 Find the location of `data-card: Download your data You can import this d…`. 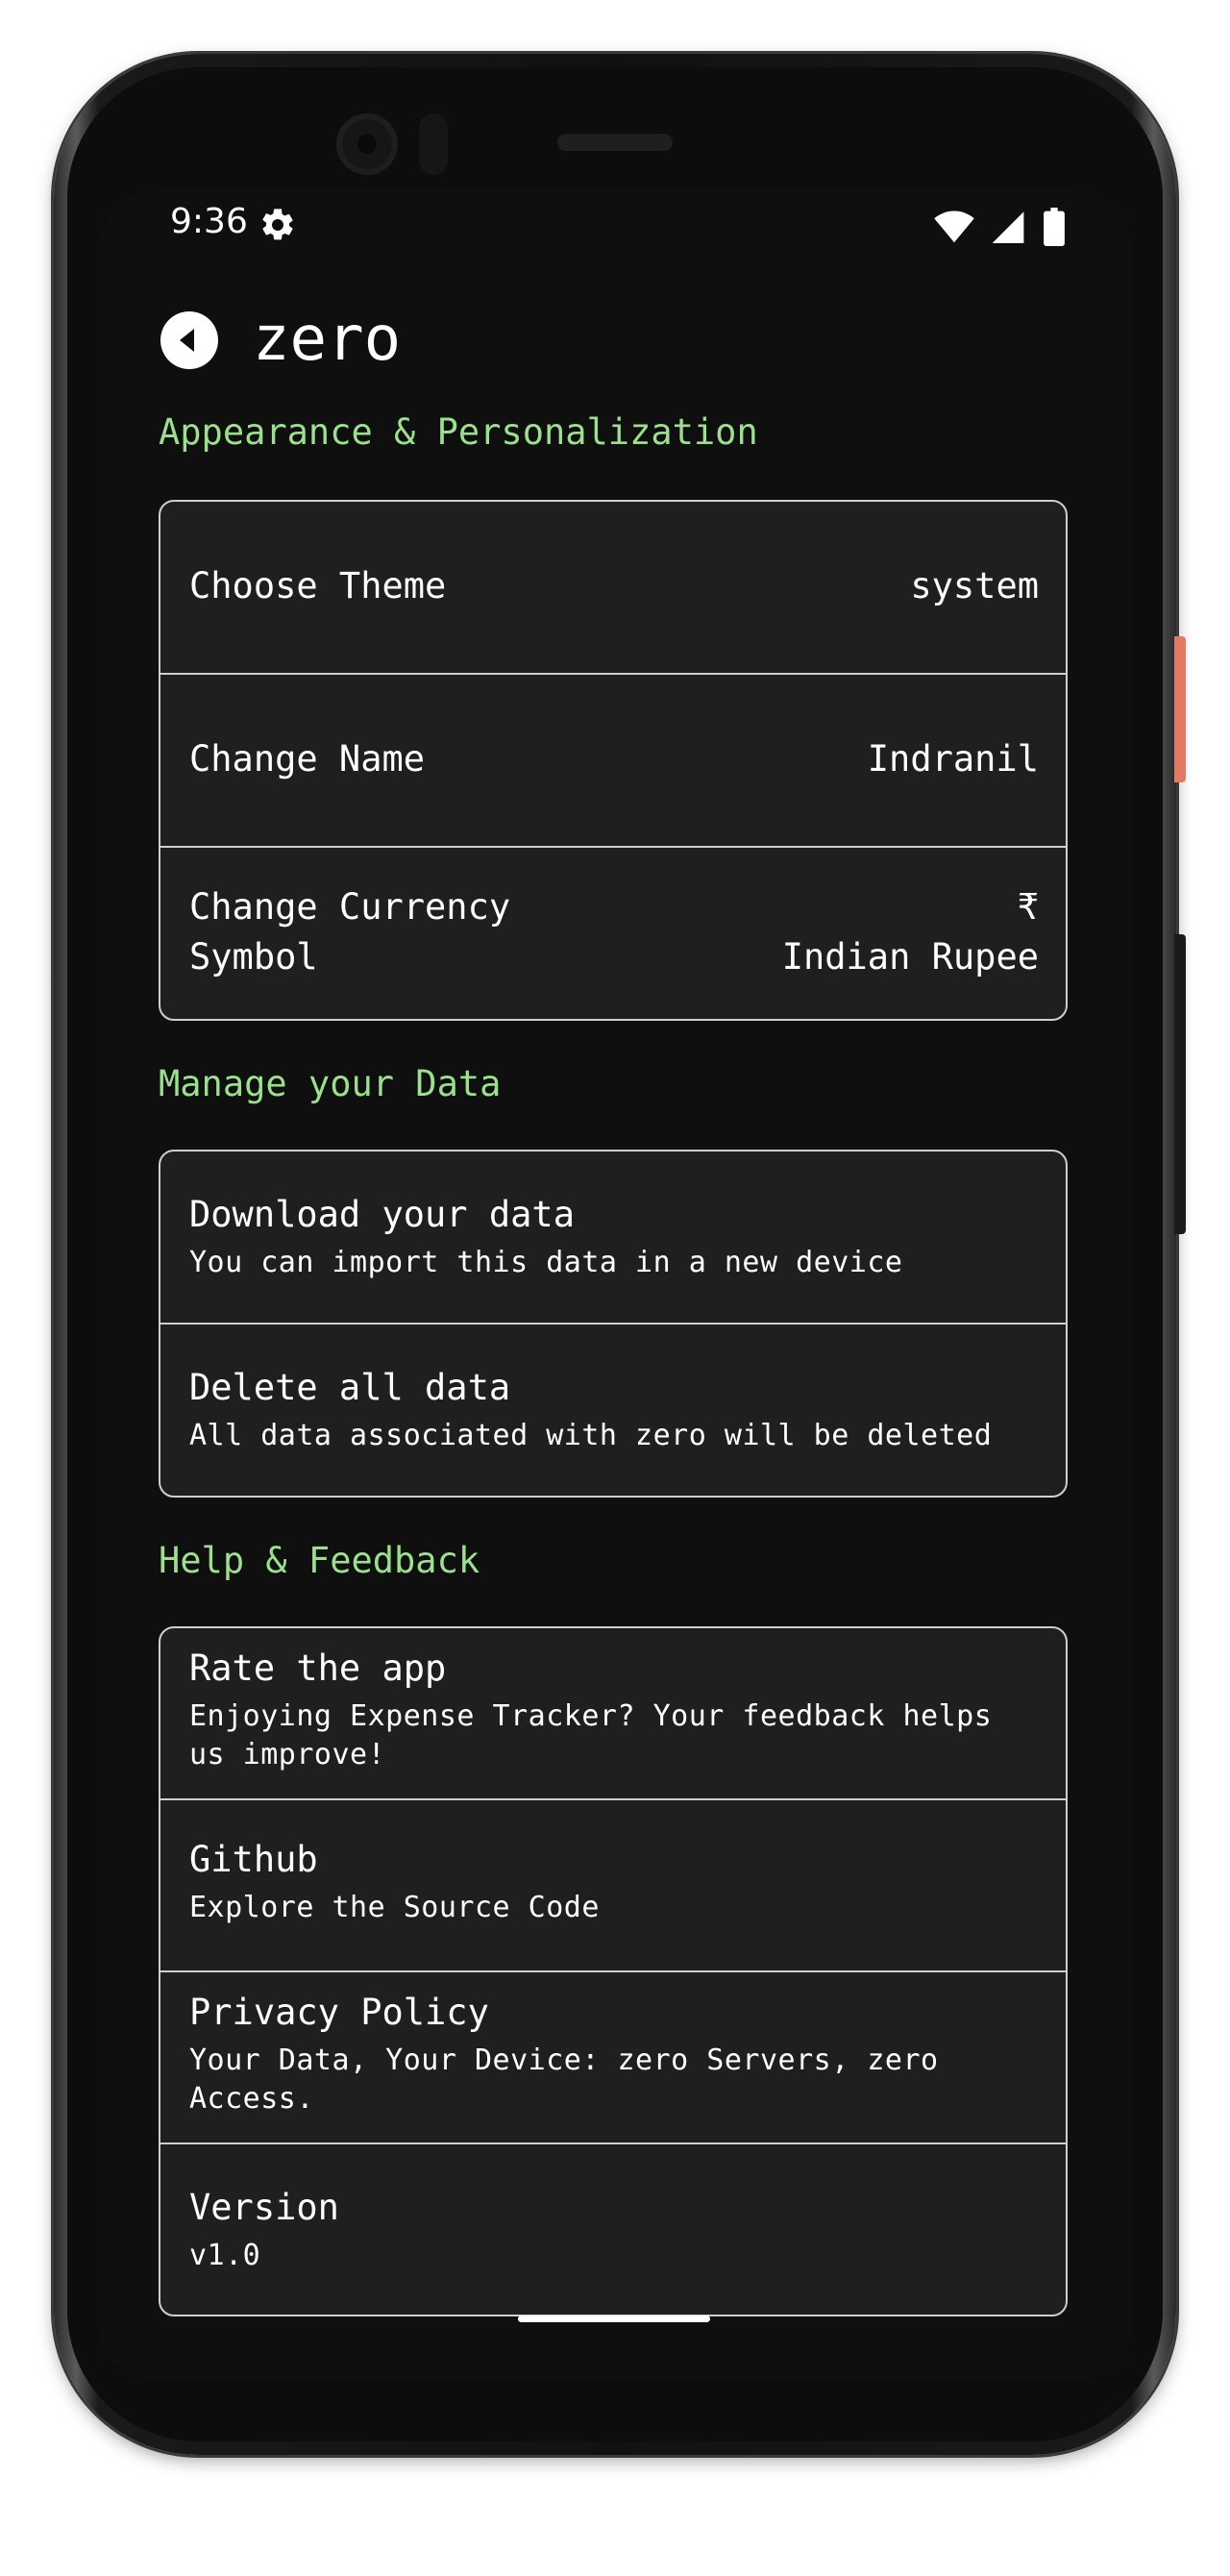

data-card: Download your data You can import this d… is located at coordinates (613, 1324).